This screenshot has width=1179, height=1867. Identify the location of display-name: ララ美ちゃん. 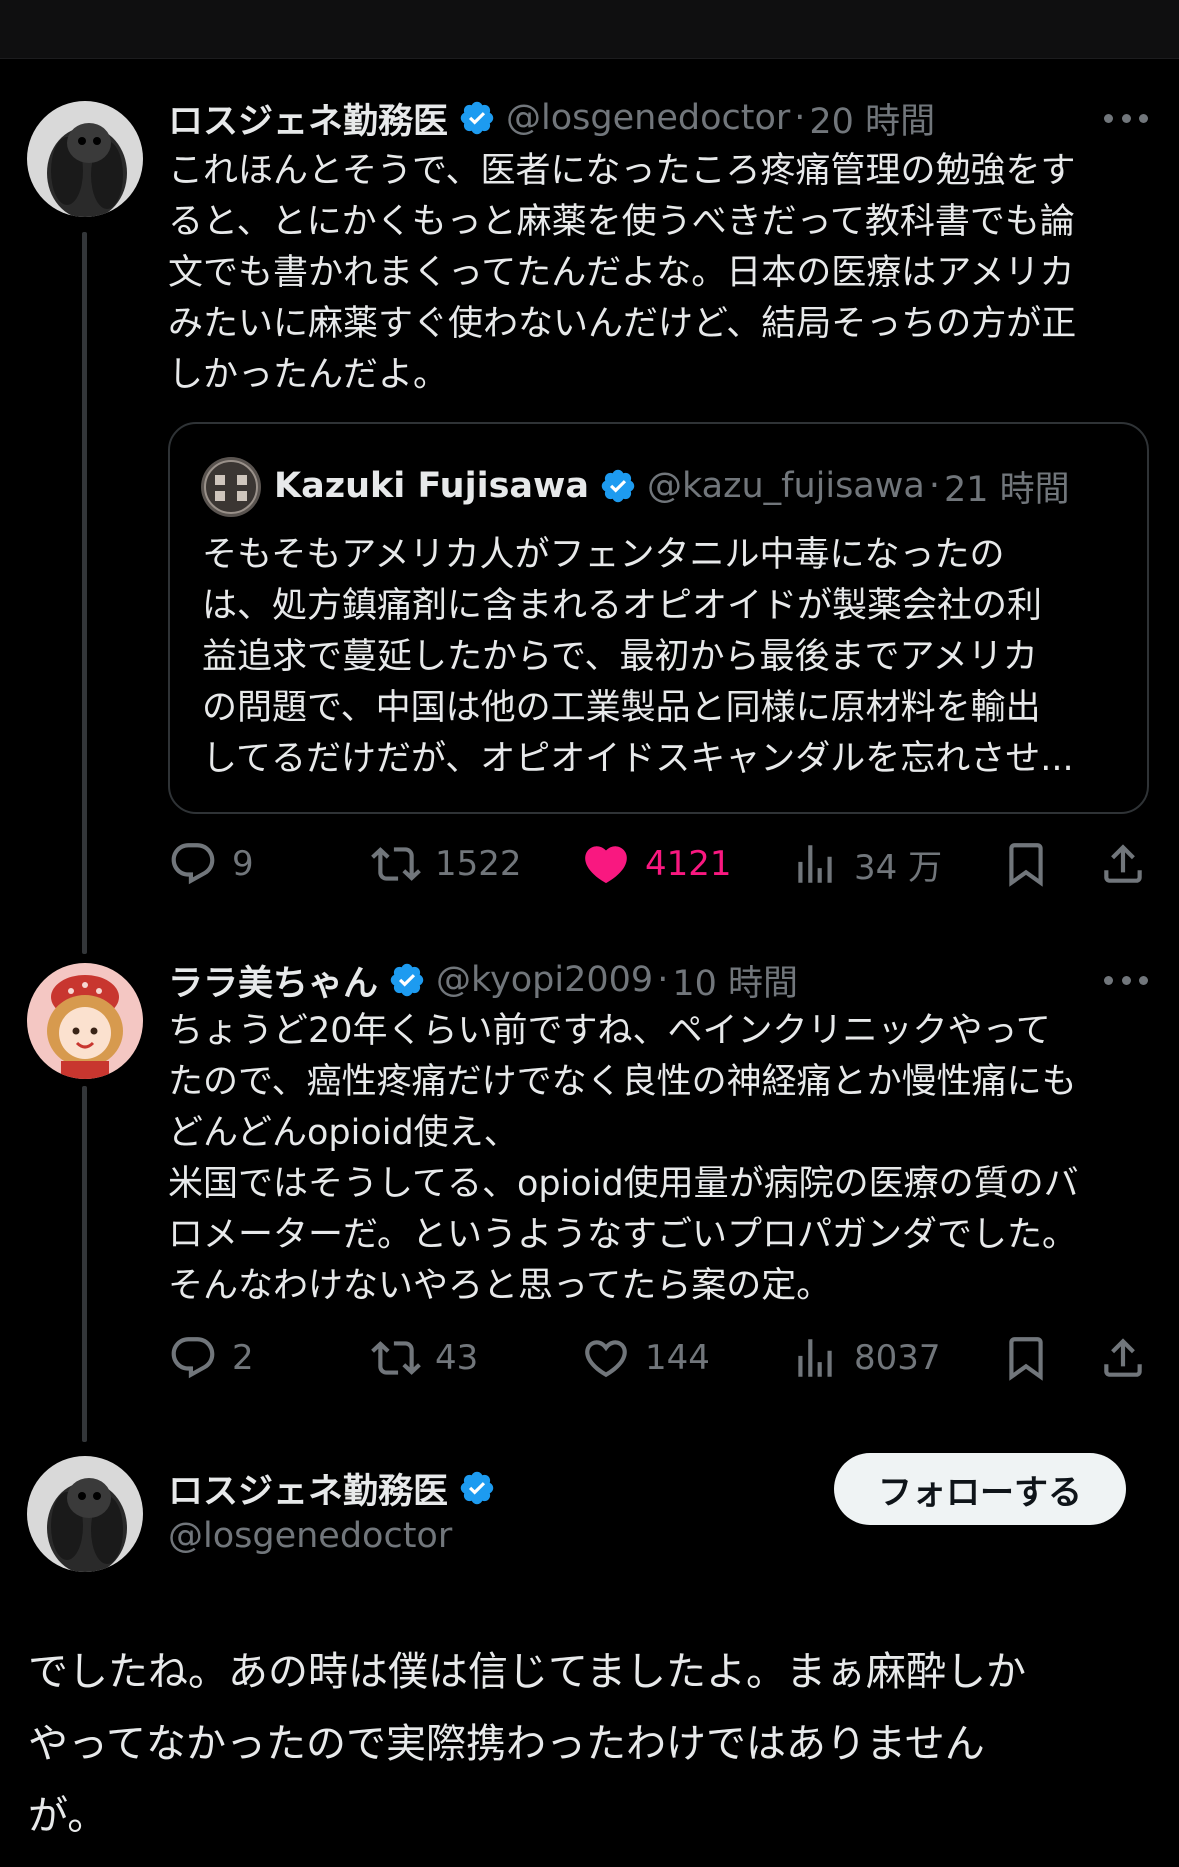
(273, 980).